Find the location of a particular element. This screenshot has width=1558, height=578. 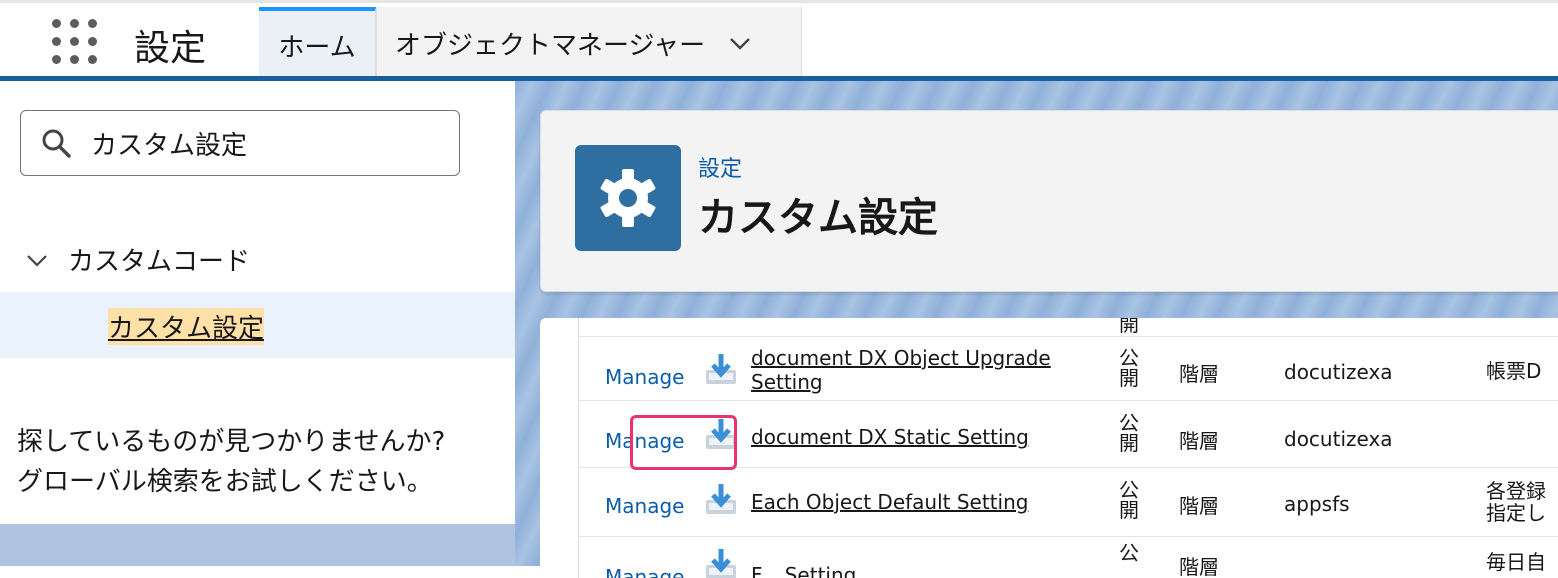

setting-name-link: document DX Object Upgrade Setting is located at coordinates (901, 370).